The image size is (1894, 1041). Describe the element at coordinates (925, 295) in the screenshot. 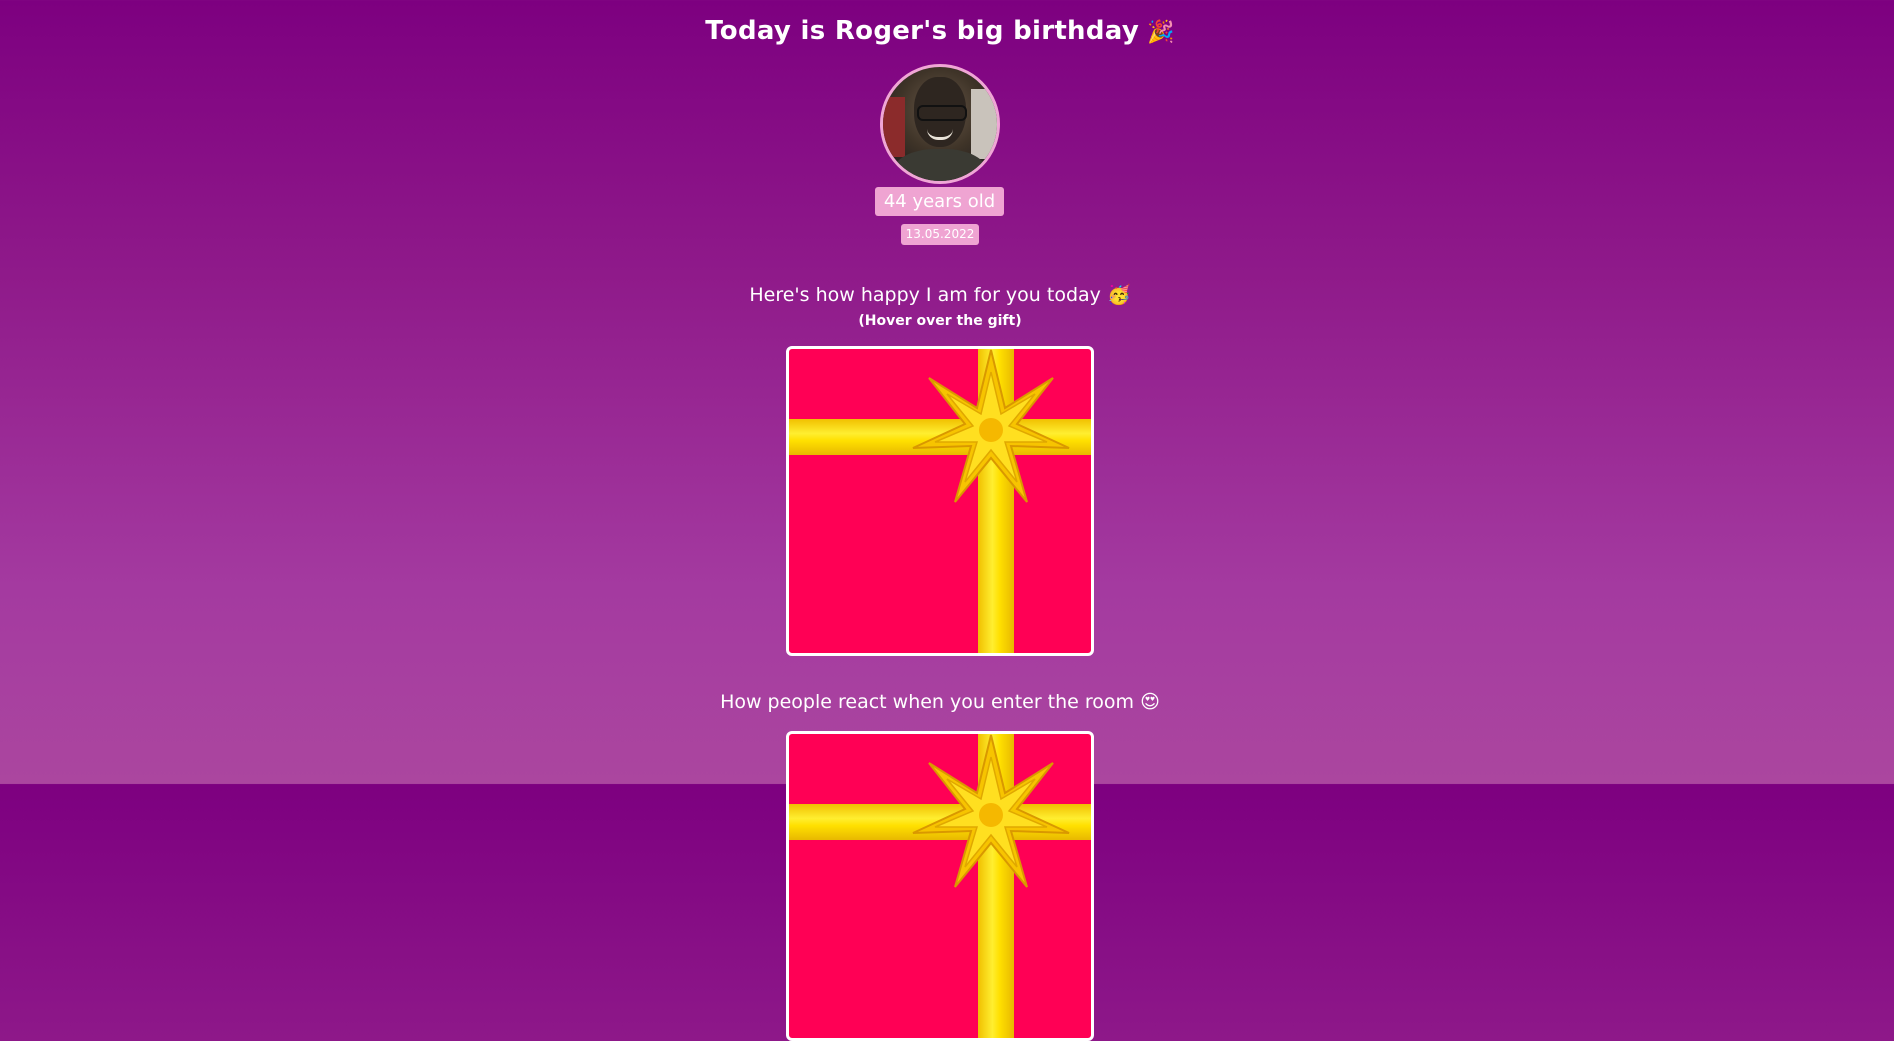

I see `gift-heading-text: Here's how happy I am for you today` at that location.